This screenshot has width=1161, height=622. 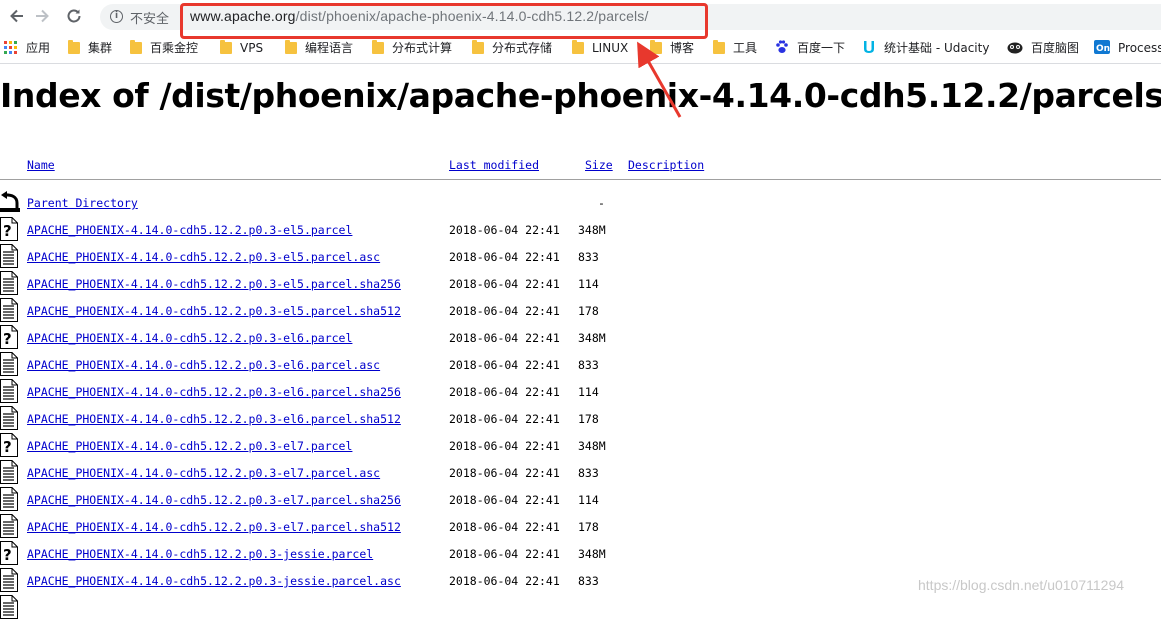 What do you see at coordinates (41, 165) in the screenshot?
I see `column-header-name: Name` at bounding box center [41, 165].